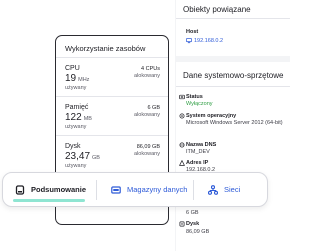 This screenshot has width=320, height=251. What do you see at coordinates (148, 147) in the screenshot?
I see `disk-allocated-value: 86,09 GB` at bounding box center [148, 147].